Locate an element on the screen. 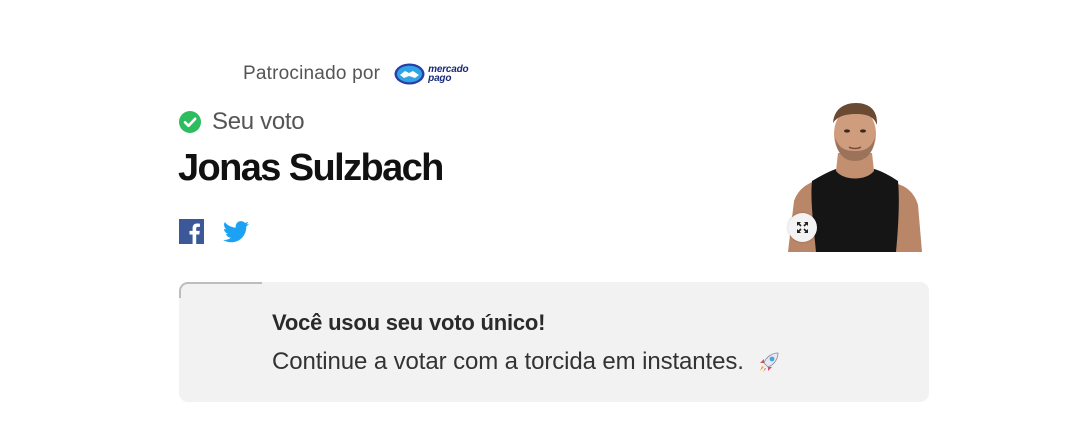 This screenshot has height=438, width=1065. mercado-pago-logo: mercado pago is located at coordinates (431, 74).